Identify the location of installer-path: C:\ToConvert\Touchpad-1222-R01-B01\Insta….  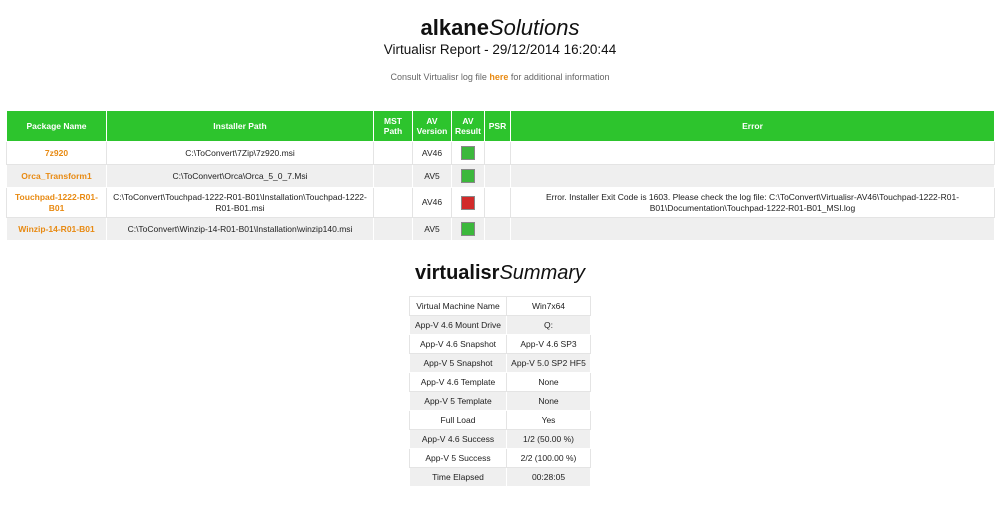
(240, 202).